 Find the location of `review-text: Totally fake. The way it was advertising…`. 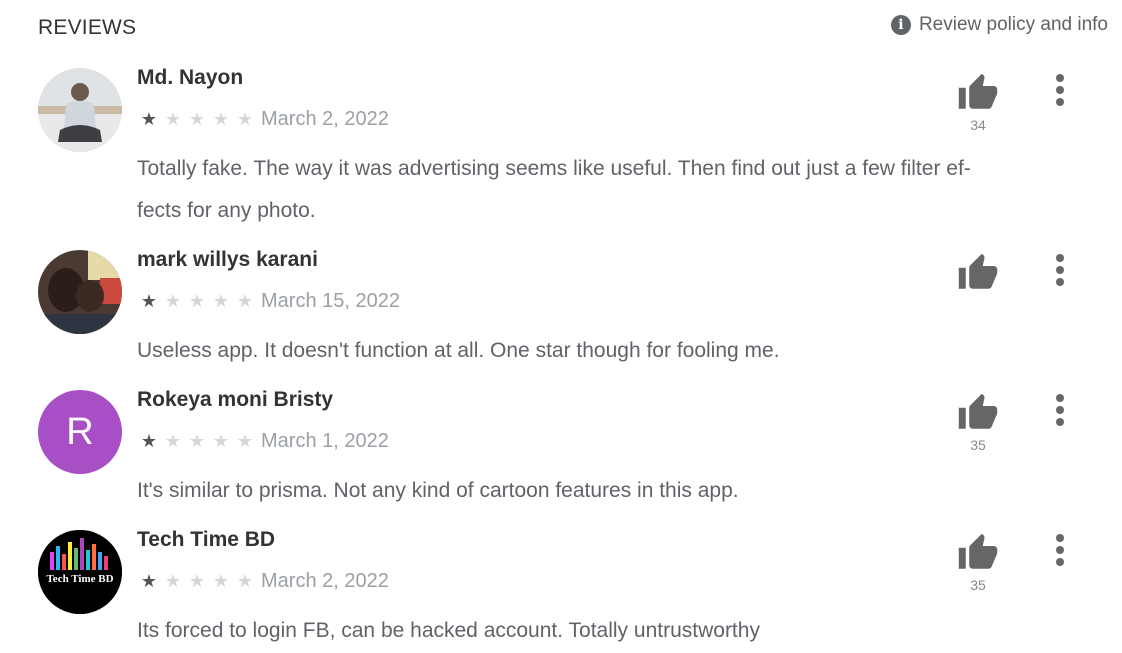

review-text: Totally fake. The way it was advertising… is located at coordinates (554, 189).